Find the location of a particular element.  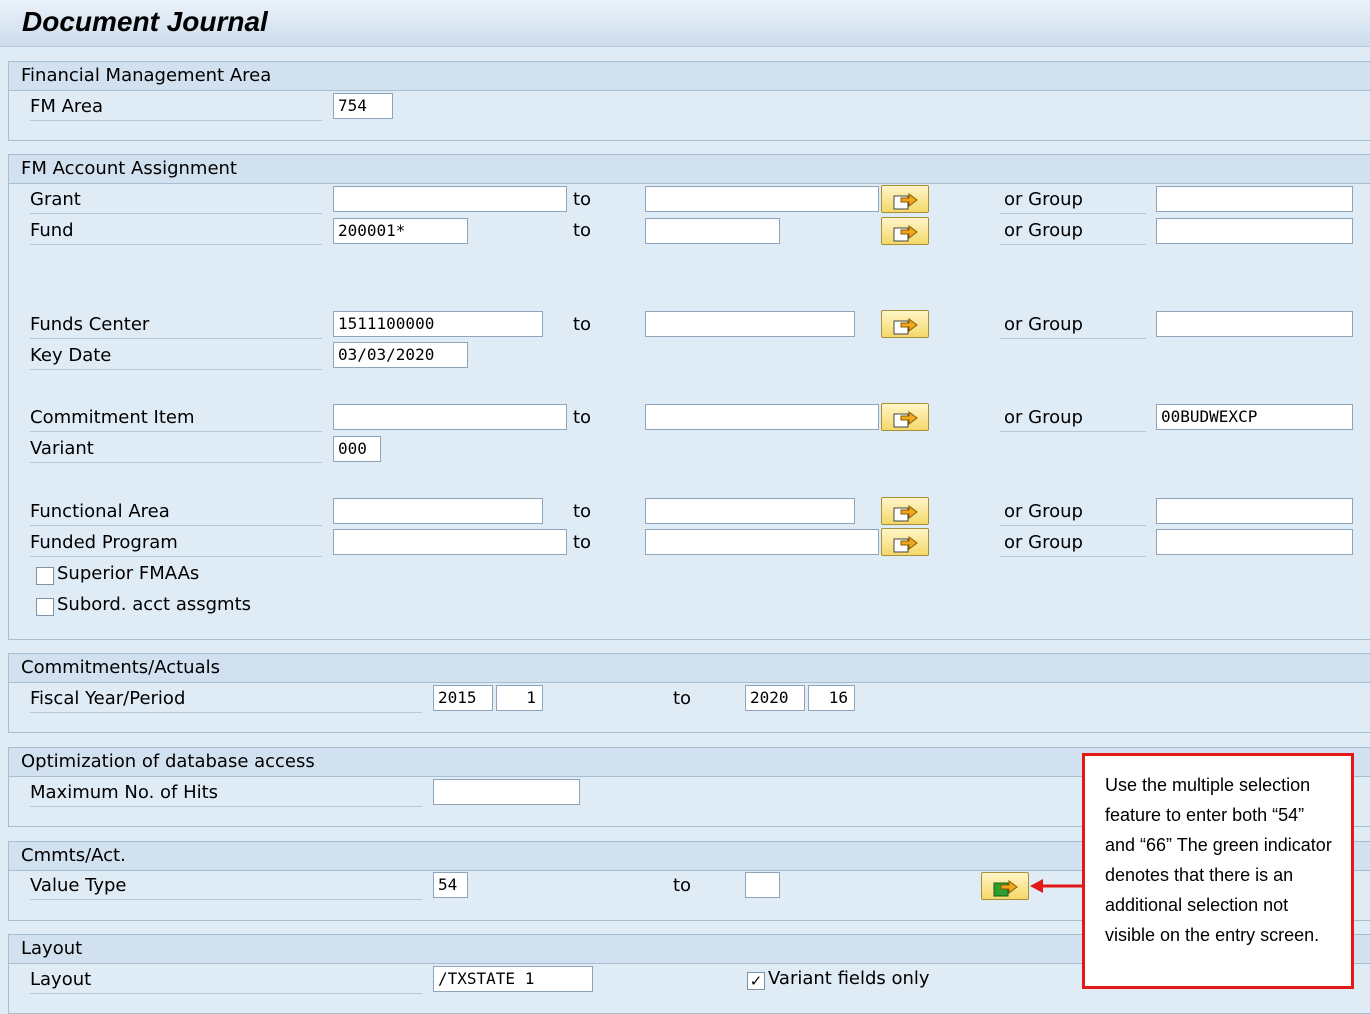

variant-input: 000 is located at coordinates (357, 449).